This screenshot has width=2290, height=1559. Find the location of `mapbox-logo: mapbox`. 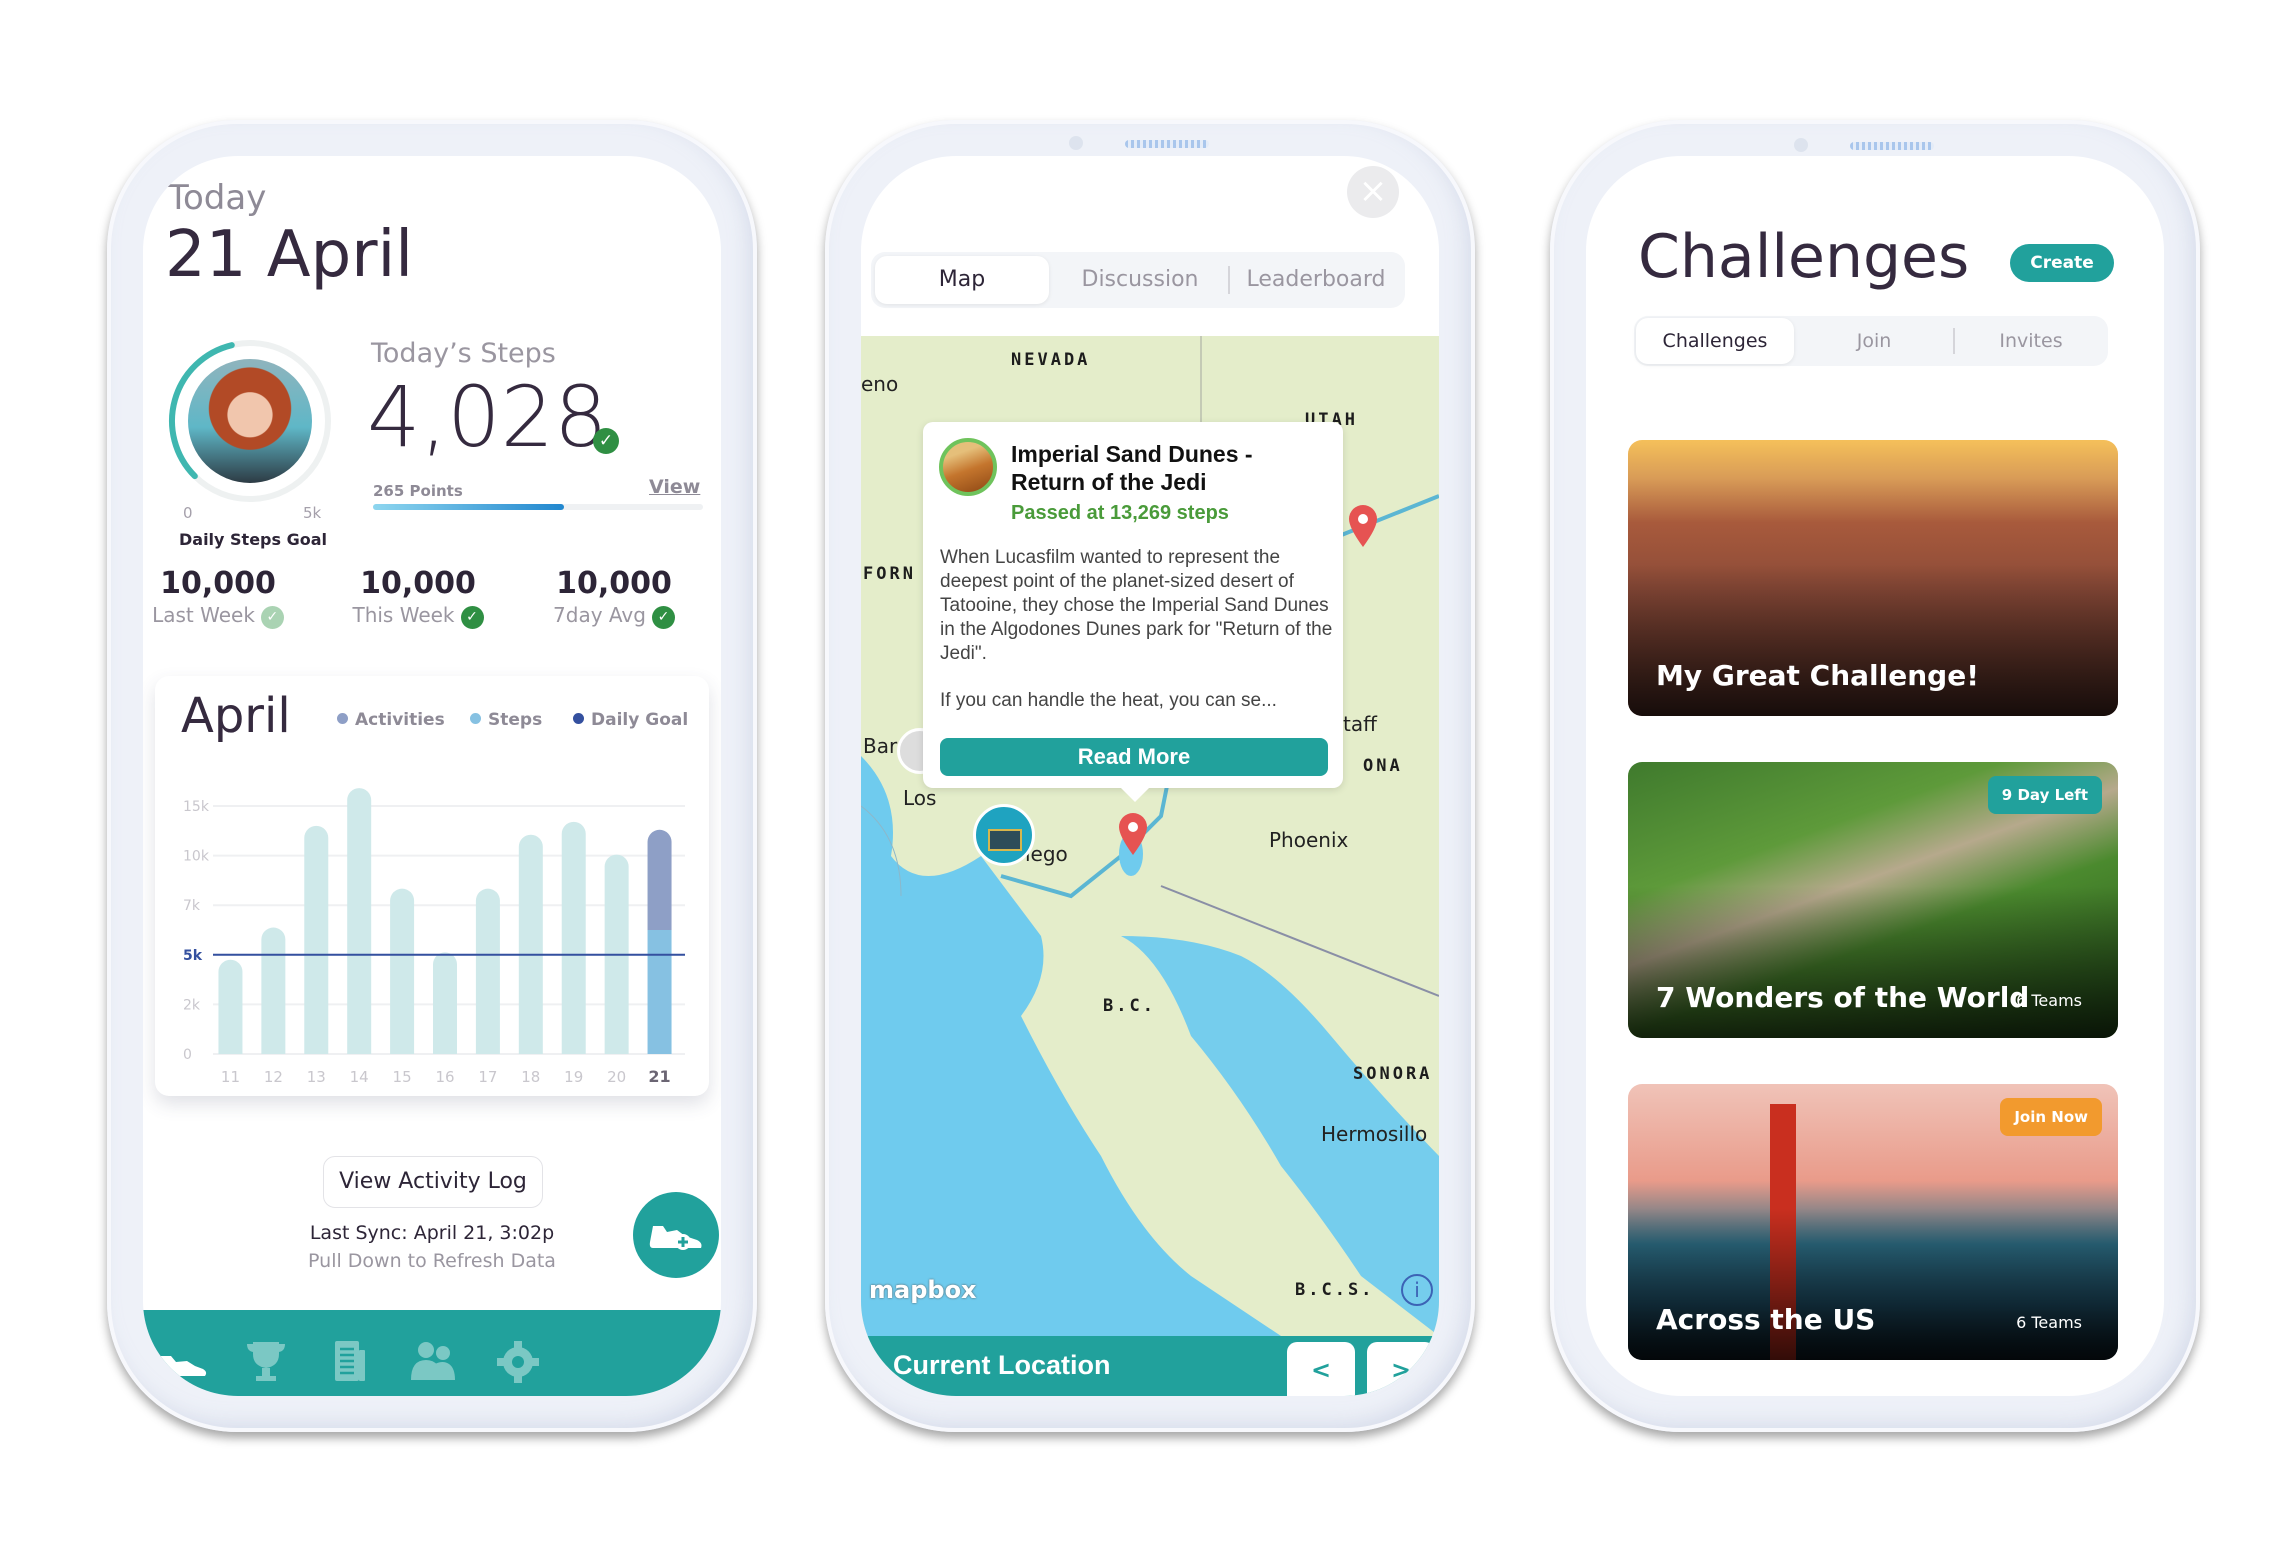

mapbox-logo: mapbox is located at coordinates (923, 1290).